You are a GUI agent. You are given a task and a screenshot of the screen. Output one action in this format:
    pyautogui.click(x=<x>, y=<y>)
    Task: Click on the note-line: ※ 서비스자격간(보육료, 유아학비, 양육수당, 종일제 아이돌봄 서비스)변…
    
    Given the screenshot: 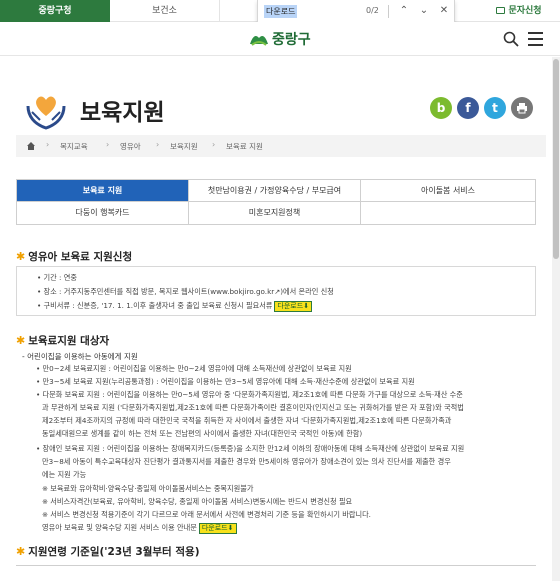 What is the action you would take?
    pyautogui.click(x=197, y=501)
    